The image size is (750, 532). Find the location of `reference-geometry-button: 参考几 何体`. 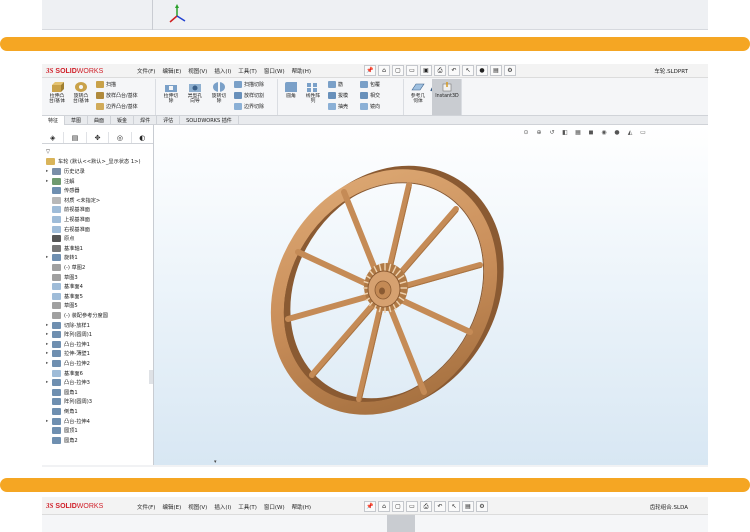

reference-geometry-button: 参考几 何体 is located at coordinates (418, 92).